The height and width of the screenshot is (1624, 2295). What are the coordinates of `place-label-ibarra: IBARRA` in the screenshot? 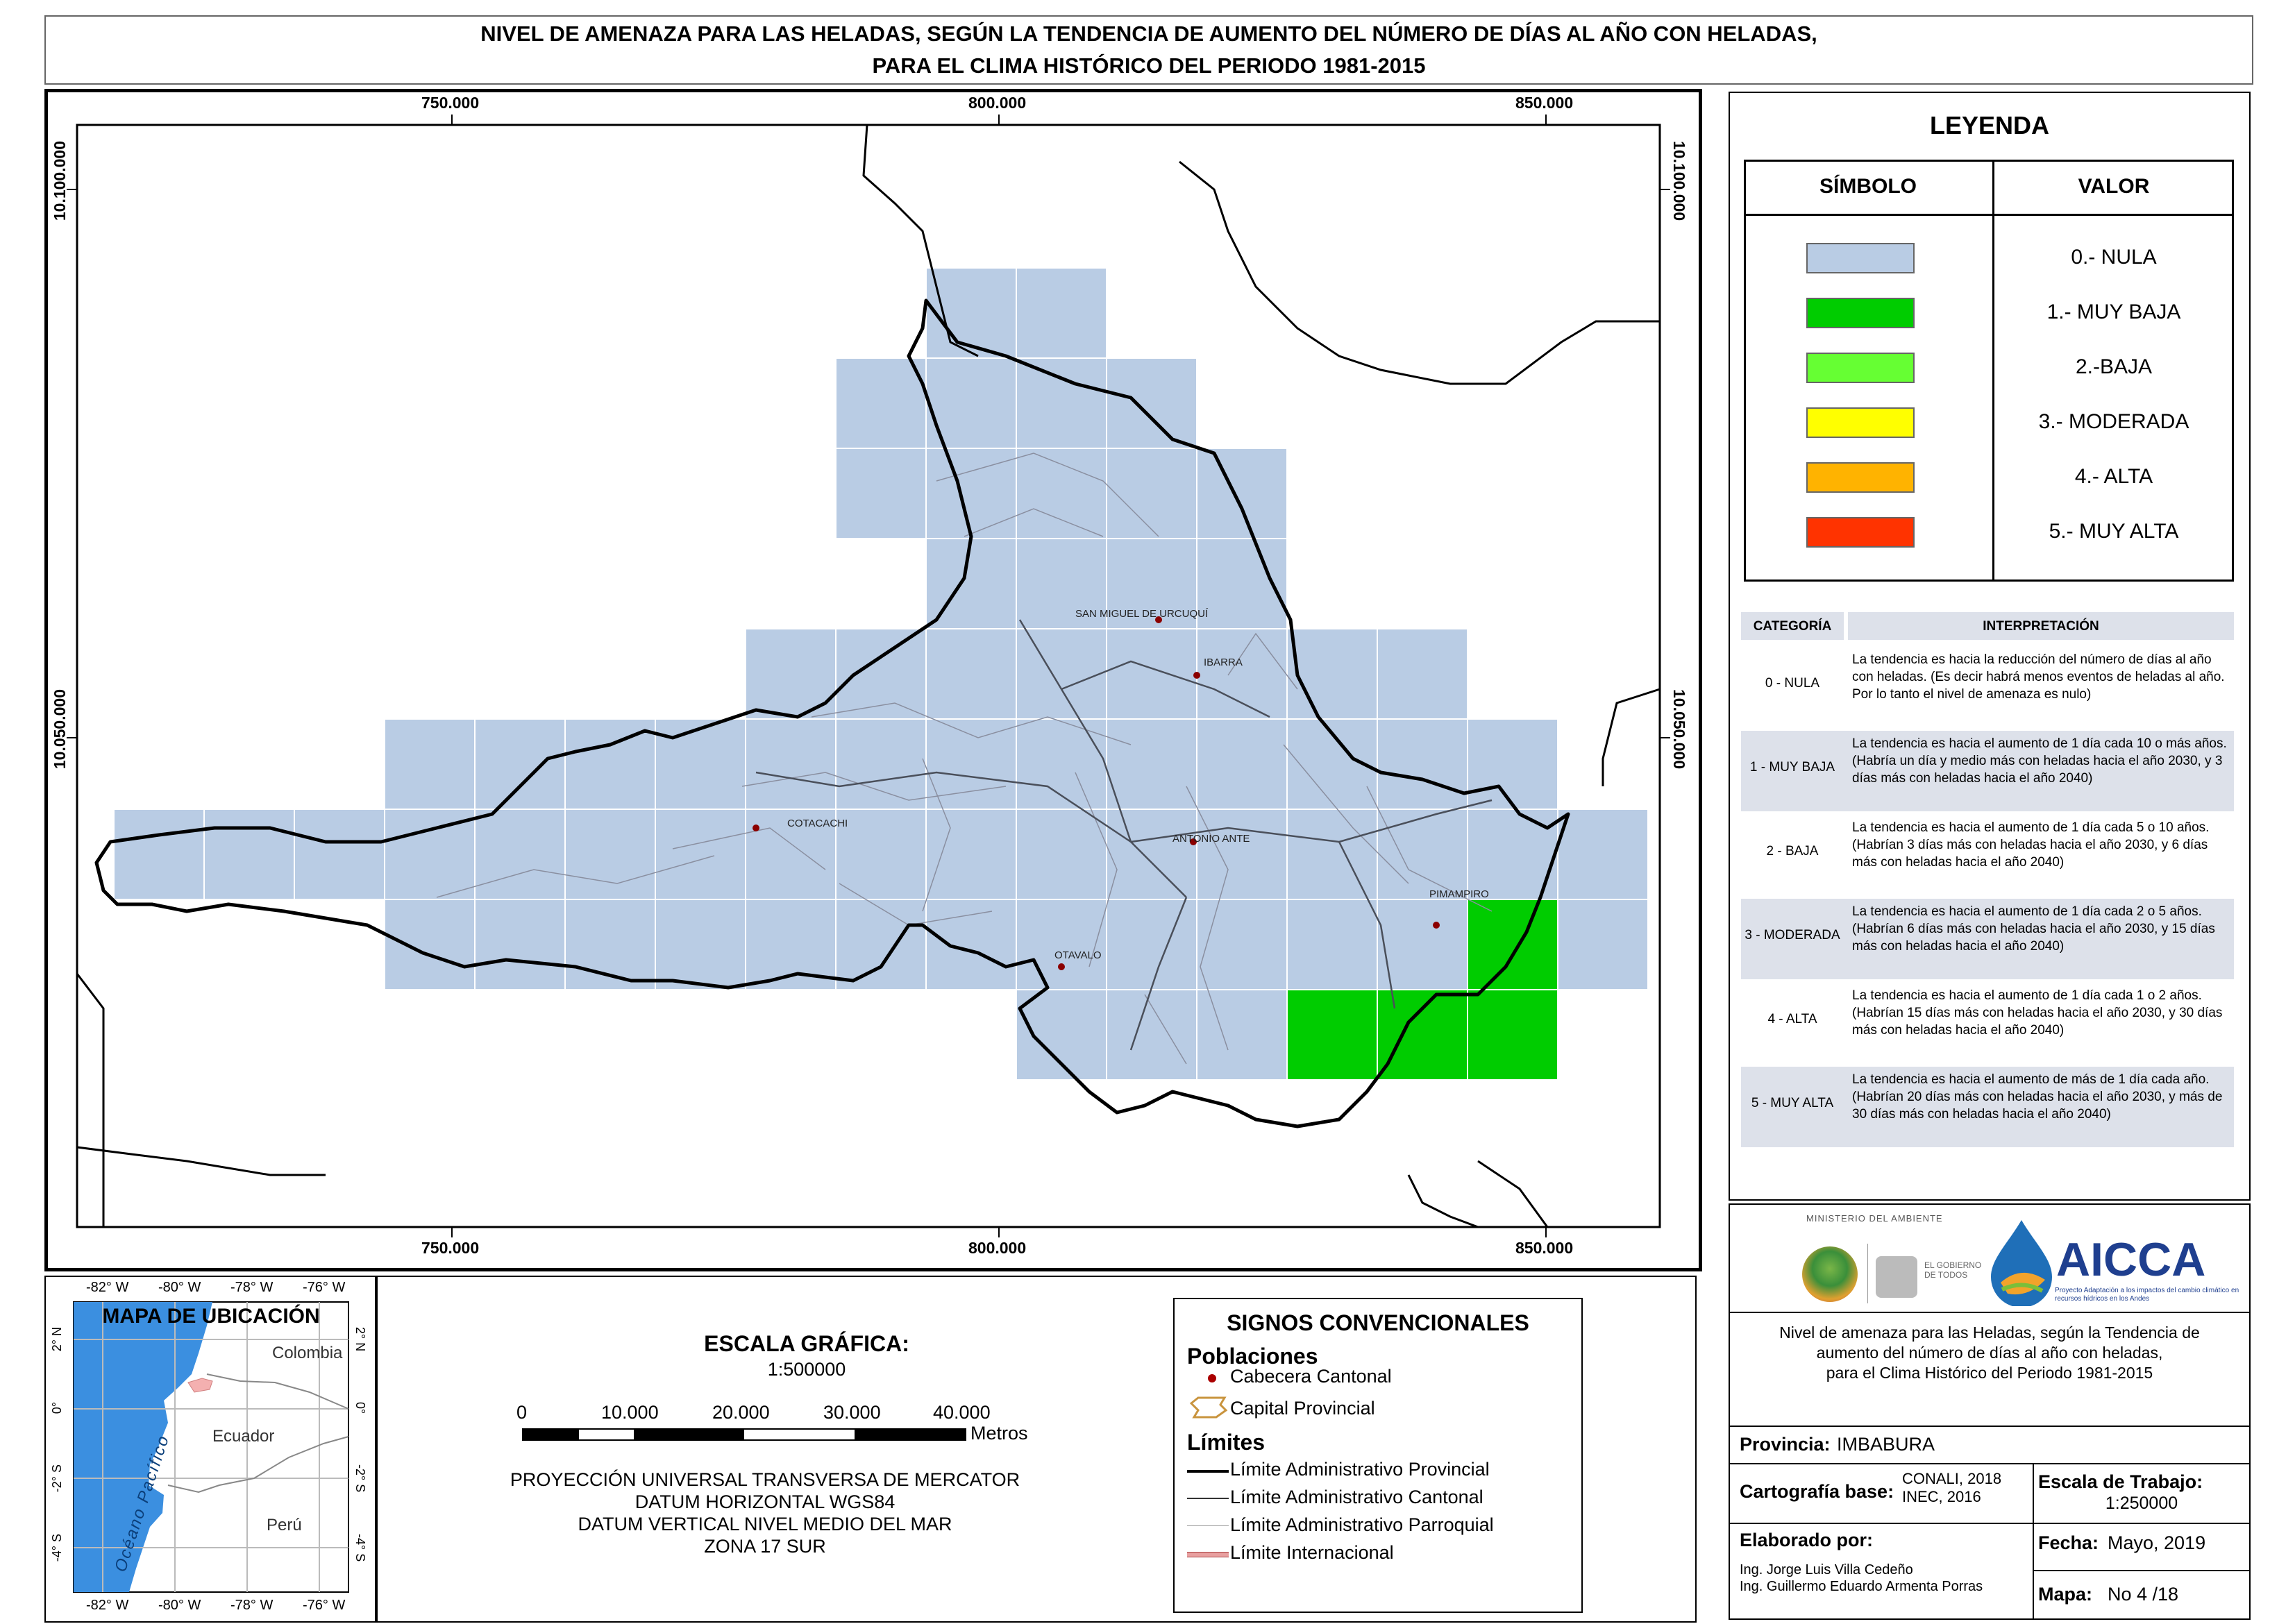 It's located at (1223, 662).